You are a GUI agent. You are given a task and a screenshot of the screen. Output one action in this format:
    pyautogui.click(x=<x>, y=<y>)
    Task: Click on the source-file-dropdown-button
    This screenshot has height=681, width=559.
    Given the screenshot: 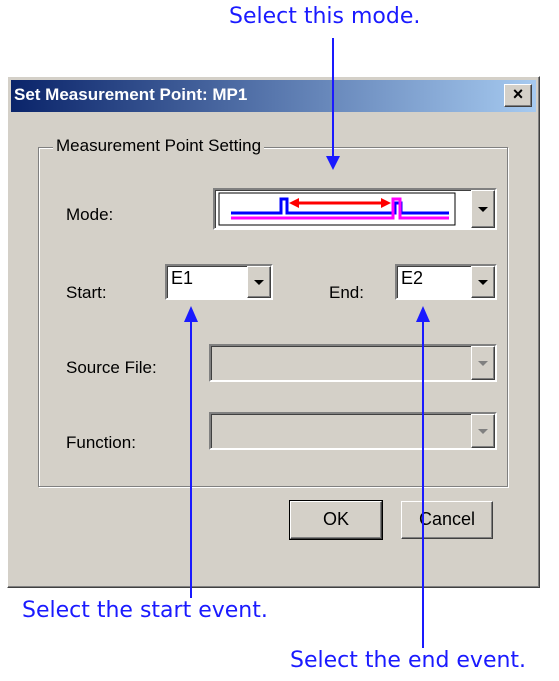 What is the action you would take?
    pyautogui.click(x=483, y=363)
    